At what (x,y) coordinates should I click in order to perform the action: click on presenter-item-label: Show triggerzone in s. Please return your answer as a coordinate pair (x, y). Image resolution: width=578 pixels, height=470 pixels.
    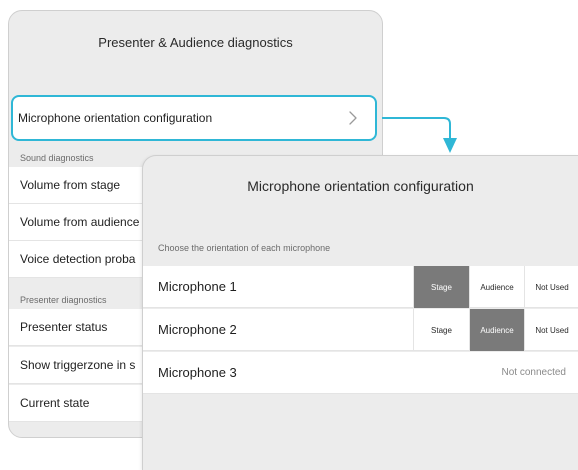
    Looking at the image, I should click on (78, 365).